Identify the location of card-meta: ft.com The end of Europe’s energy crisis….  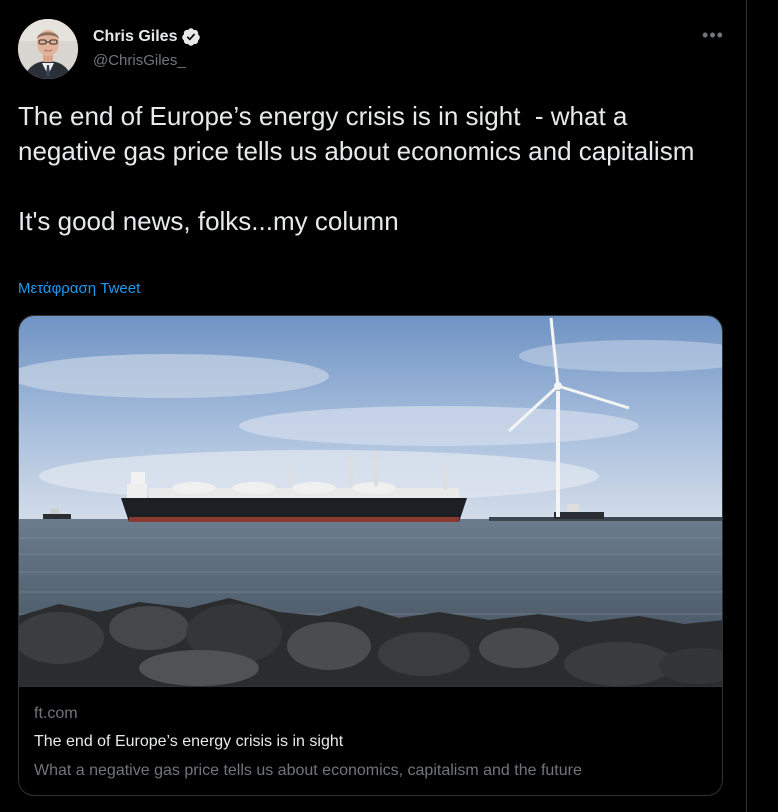
(370, 740).